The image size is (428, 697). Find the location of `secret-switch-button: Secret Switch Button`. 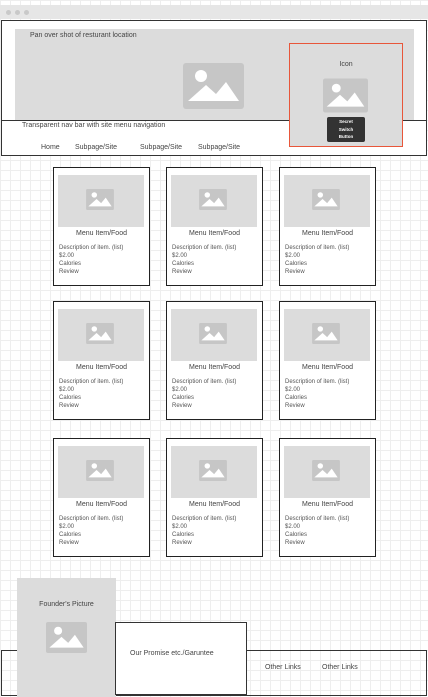

secret-switch-button: Secret Switch Button is located at coordinates (346, 129).